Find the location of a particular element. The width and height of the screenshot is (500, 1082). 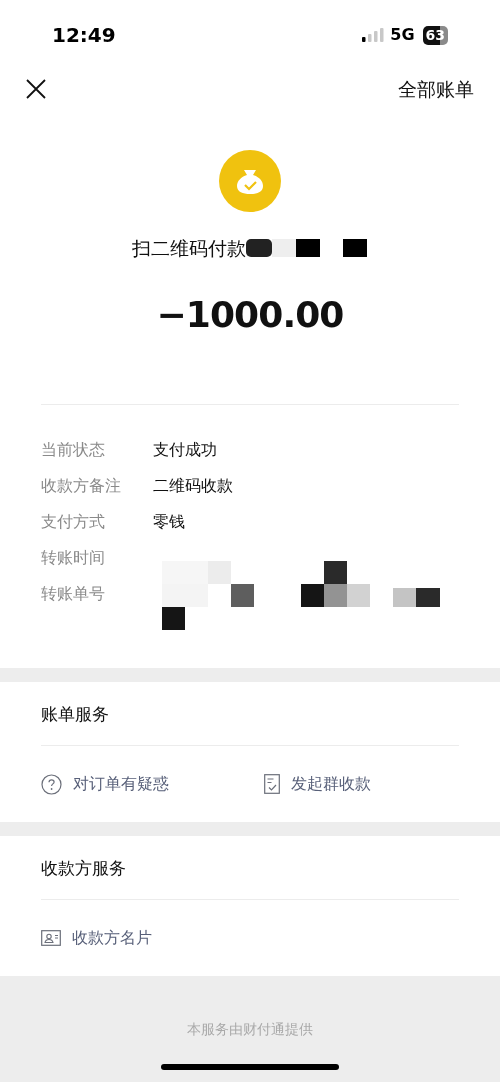

service-action: 收款方名片 is located at coordinates (152, 938).